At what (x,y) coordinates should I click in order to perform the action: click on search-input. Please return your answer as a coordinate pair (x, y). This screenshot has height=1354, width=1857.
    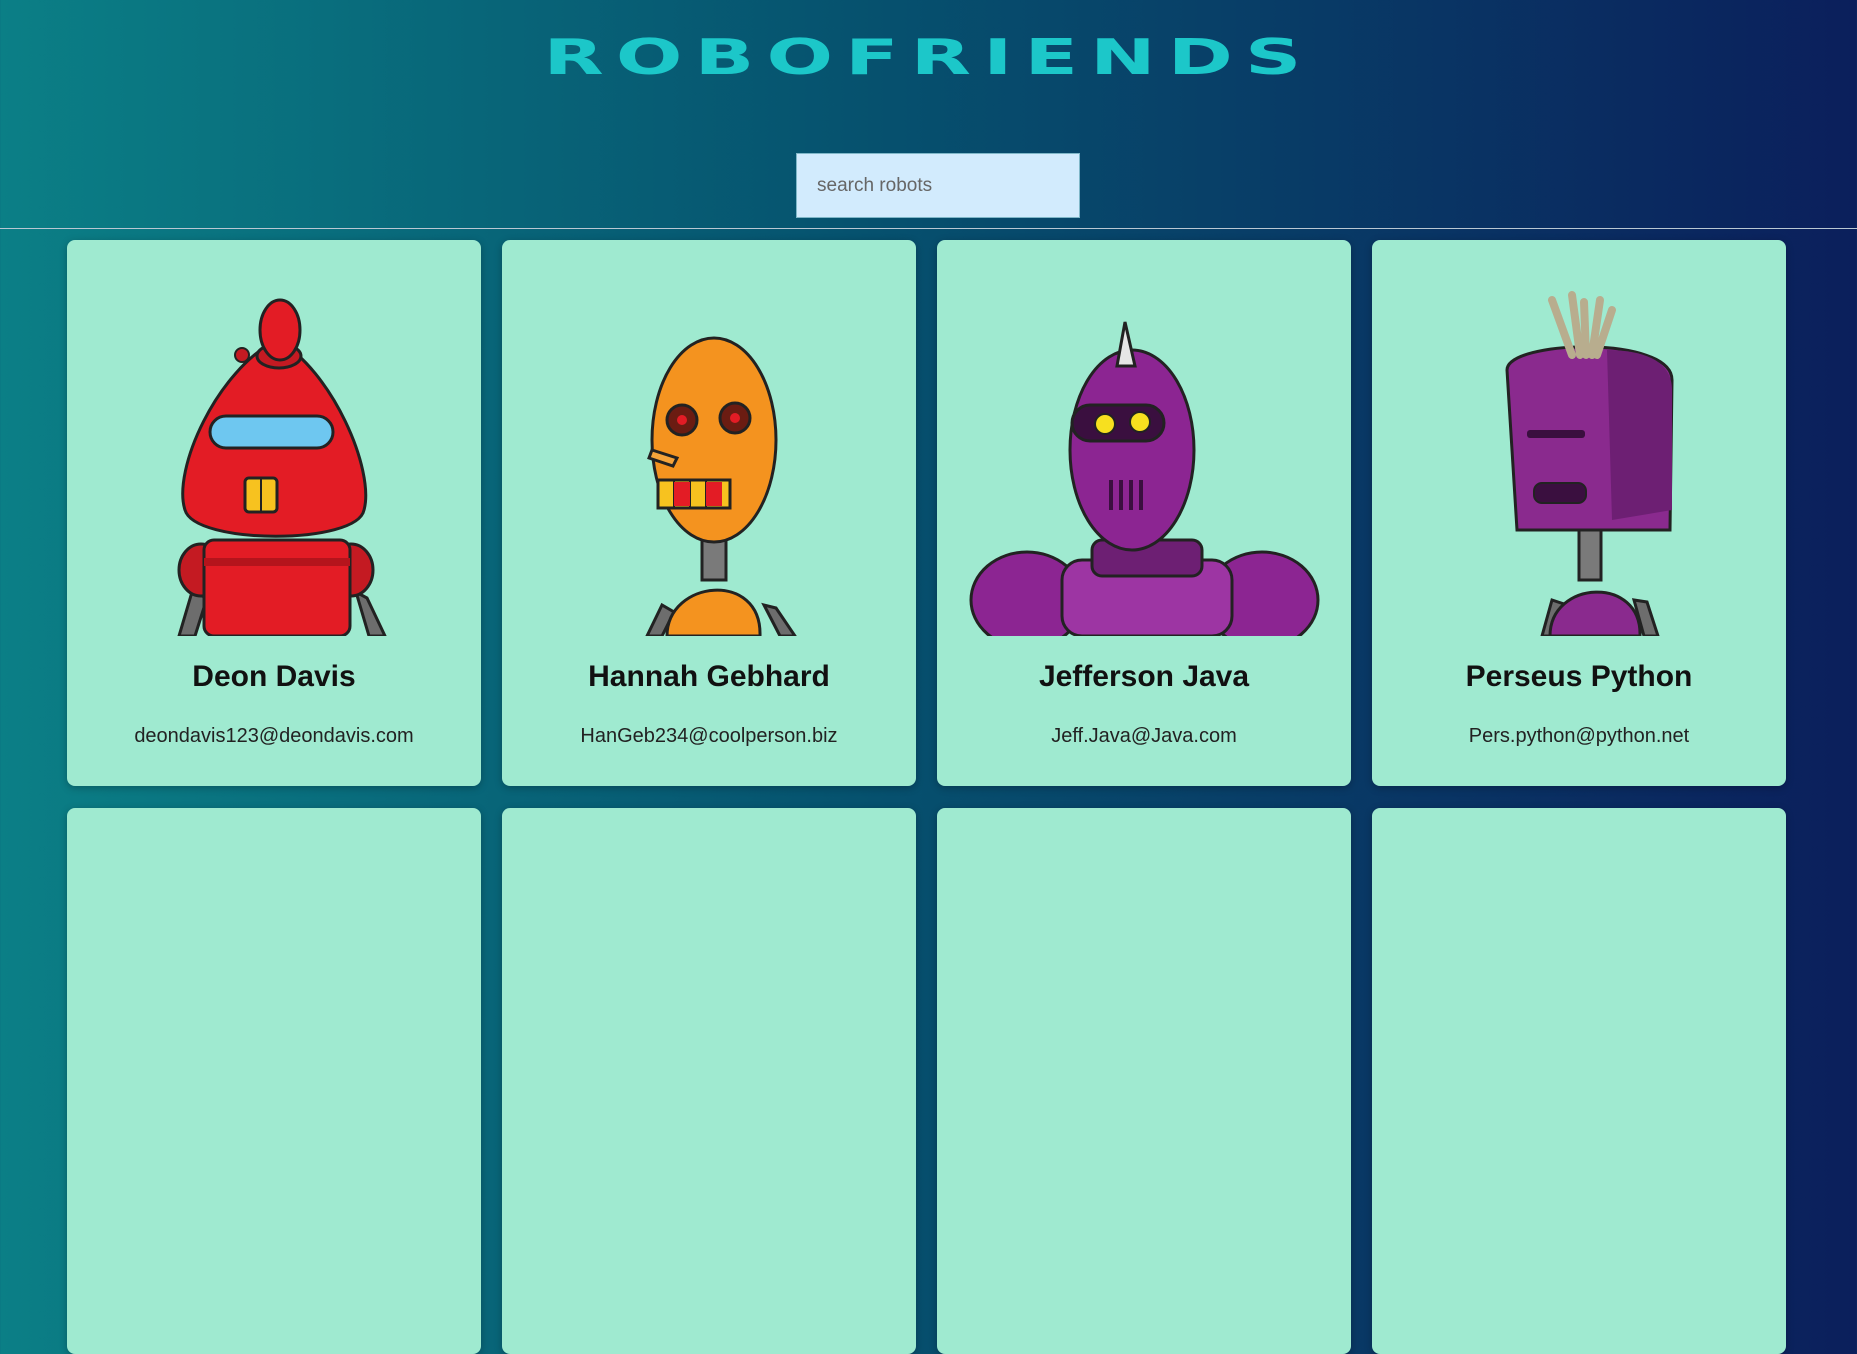
    Looking at the image, I should click on (938, 185).